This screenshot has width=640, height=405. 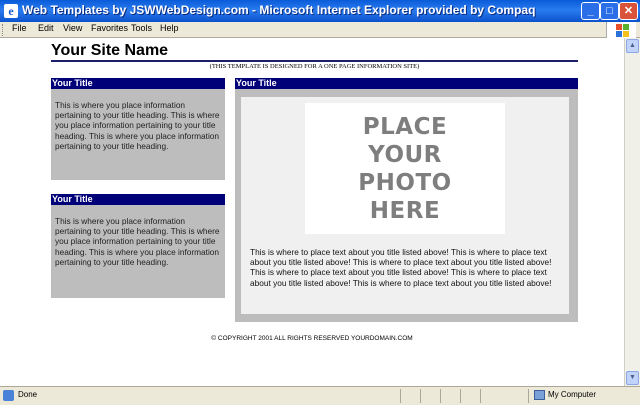 What do you see at coordinates (632, 378) in the screenshot?
I see `scroll-down-icon: ▼` at bounding box center [632, 378].